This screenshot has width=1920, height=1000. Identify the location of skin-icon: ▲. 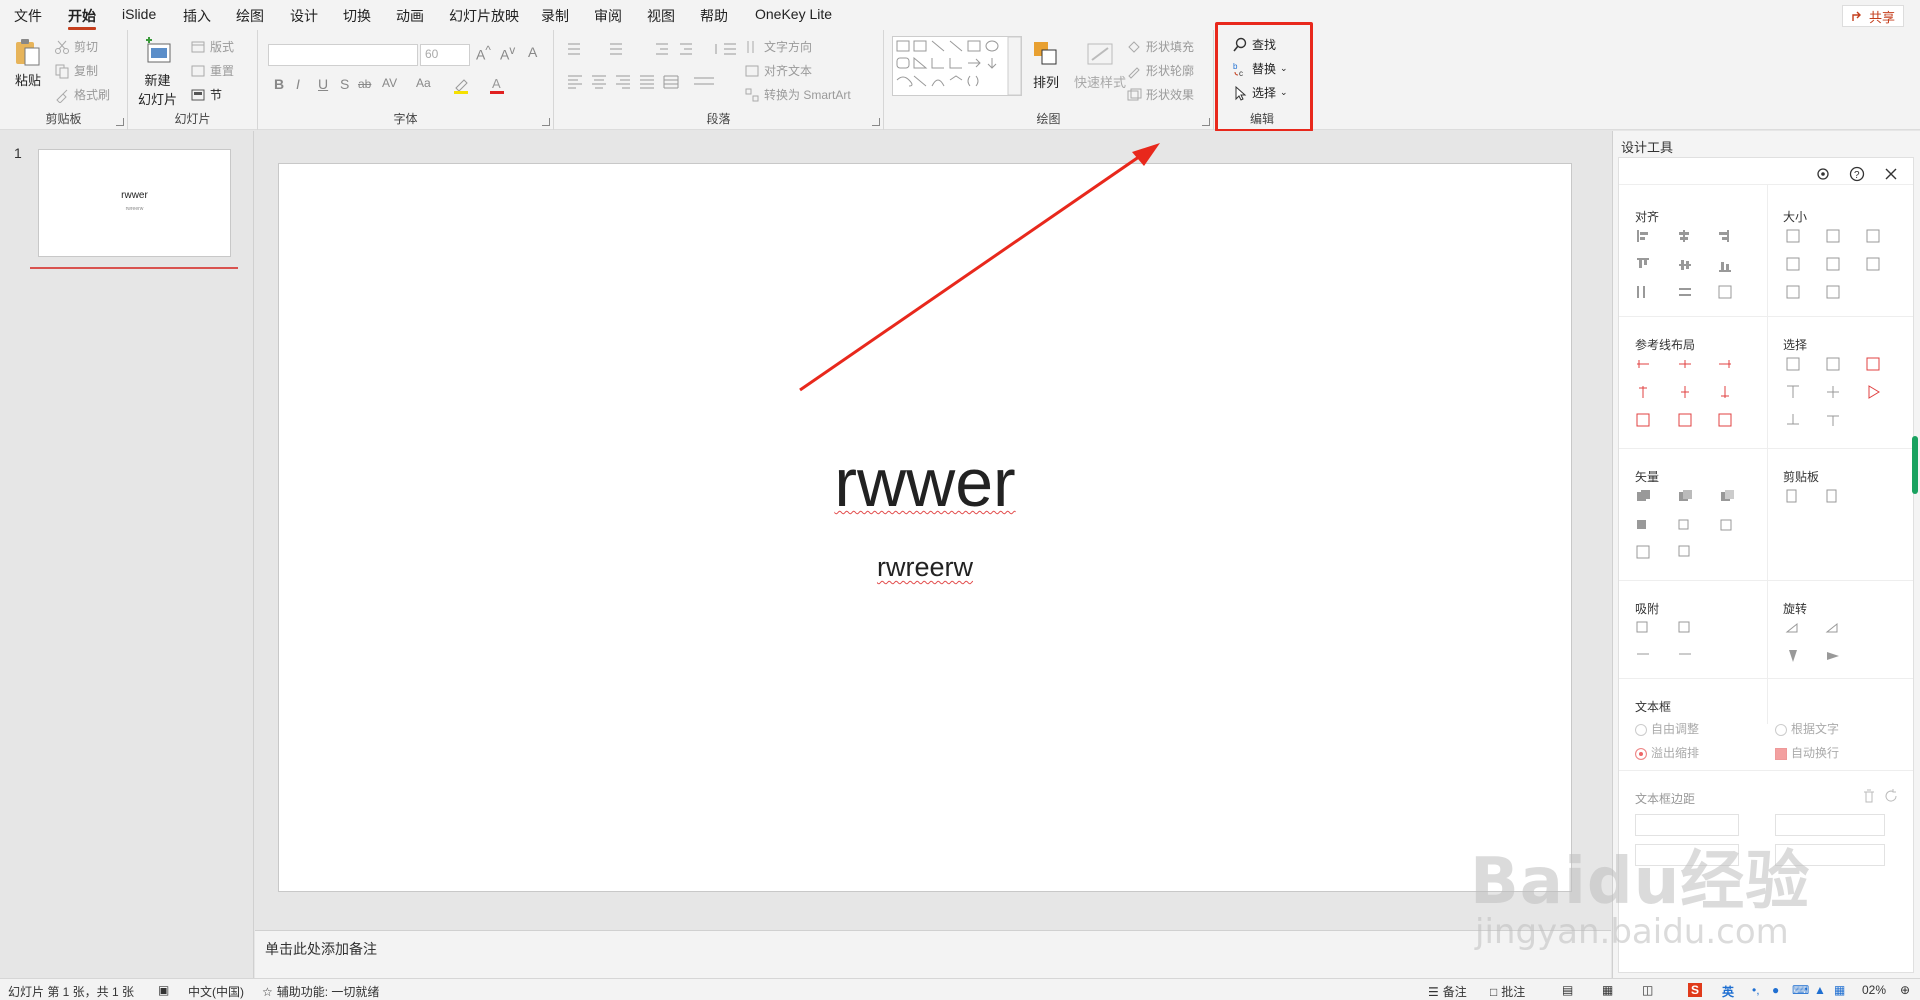
(1820, 990).